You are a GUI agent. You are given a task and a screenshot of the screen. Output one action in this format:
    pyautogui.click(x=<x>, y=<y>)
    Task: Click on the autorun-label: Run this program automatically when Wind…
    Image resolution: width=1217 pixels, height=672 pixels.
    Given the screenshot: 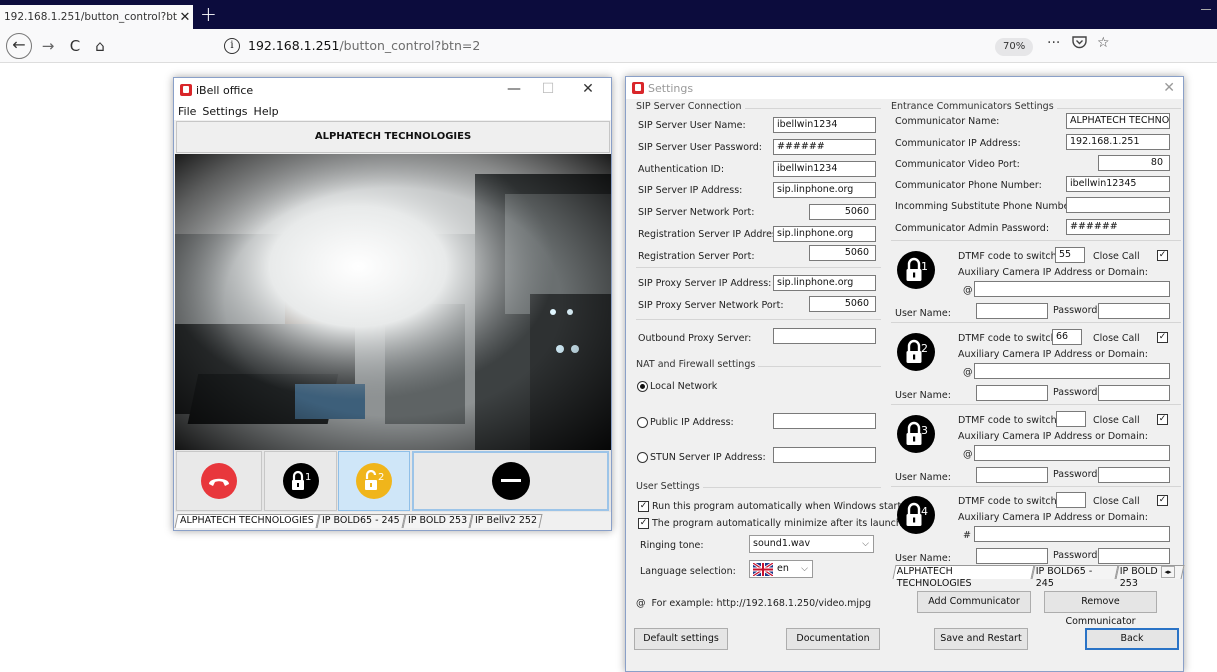 What is the action you would take?
    pyautogui.click(x=779, y=506)
    